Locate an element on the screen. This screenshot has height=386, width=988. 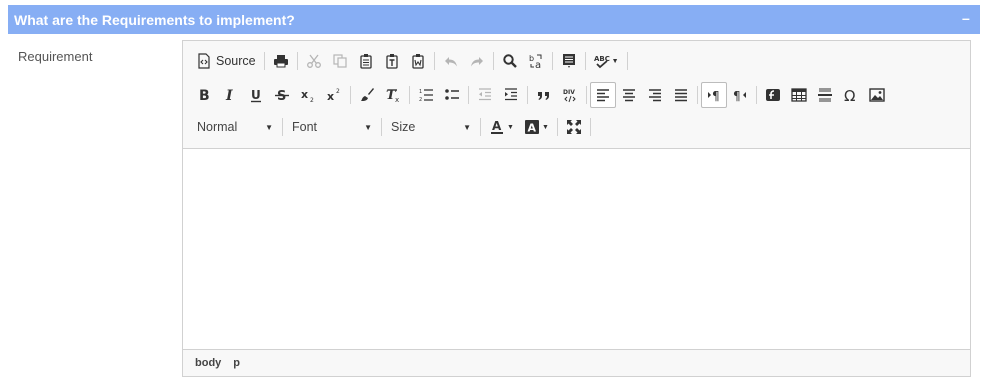
table-button is located at coordinates (799, 95).